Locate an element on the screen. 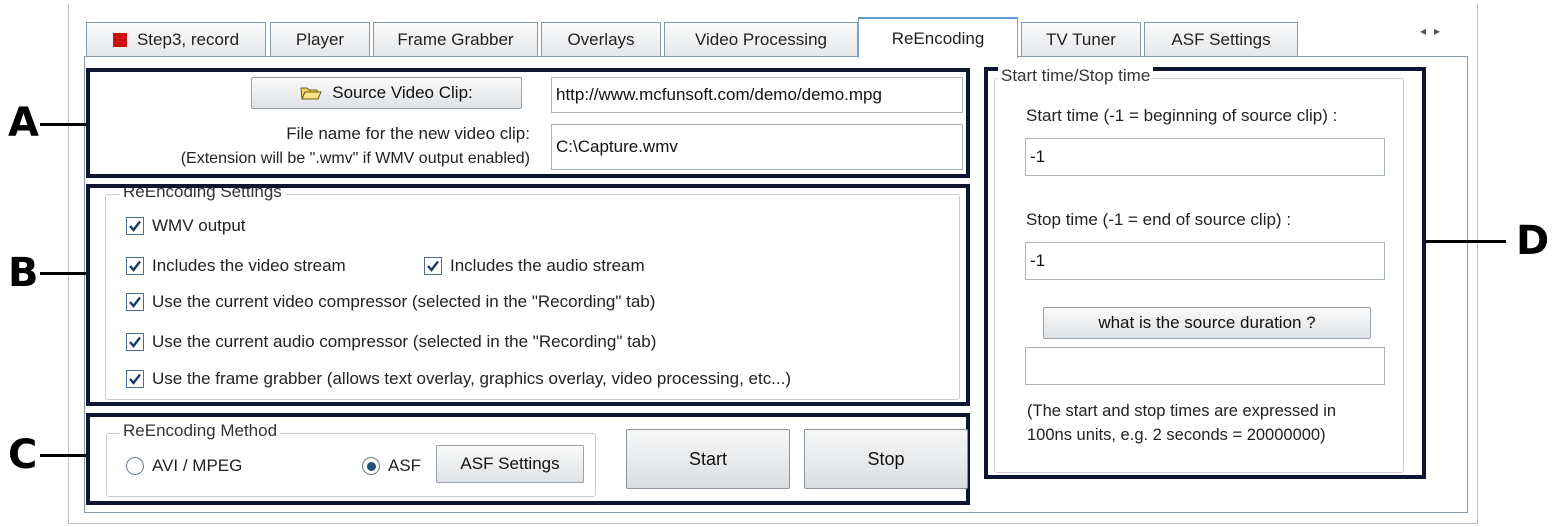 Image resolution: width=1556 pixels, height=527 pixels. radio-label: AVI / MPEG is located at coordinates (197, 465).